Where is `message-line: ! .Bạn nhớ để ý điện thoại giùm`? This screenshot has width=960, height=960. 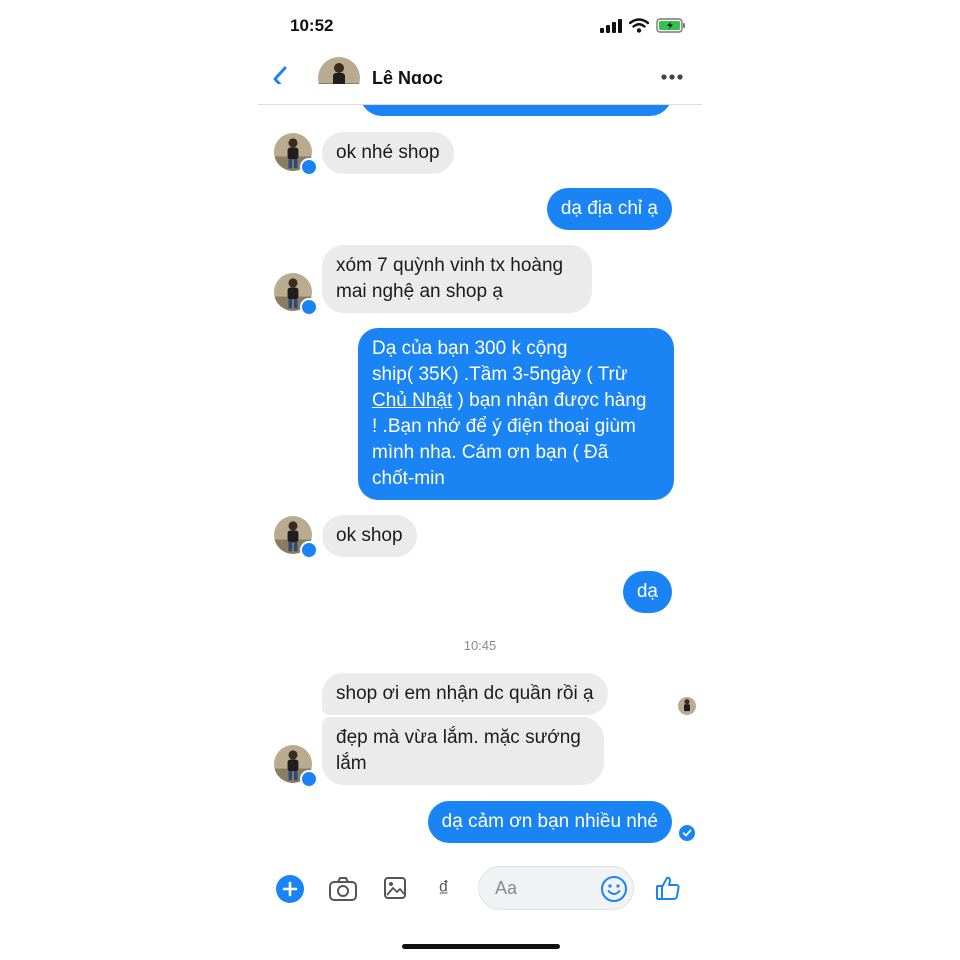 message-line: ! .Bạn nhớ để ý điện thoại giùm is located at coordinates (504, 426).